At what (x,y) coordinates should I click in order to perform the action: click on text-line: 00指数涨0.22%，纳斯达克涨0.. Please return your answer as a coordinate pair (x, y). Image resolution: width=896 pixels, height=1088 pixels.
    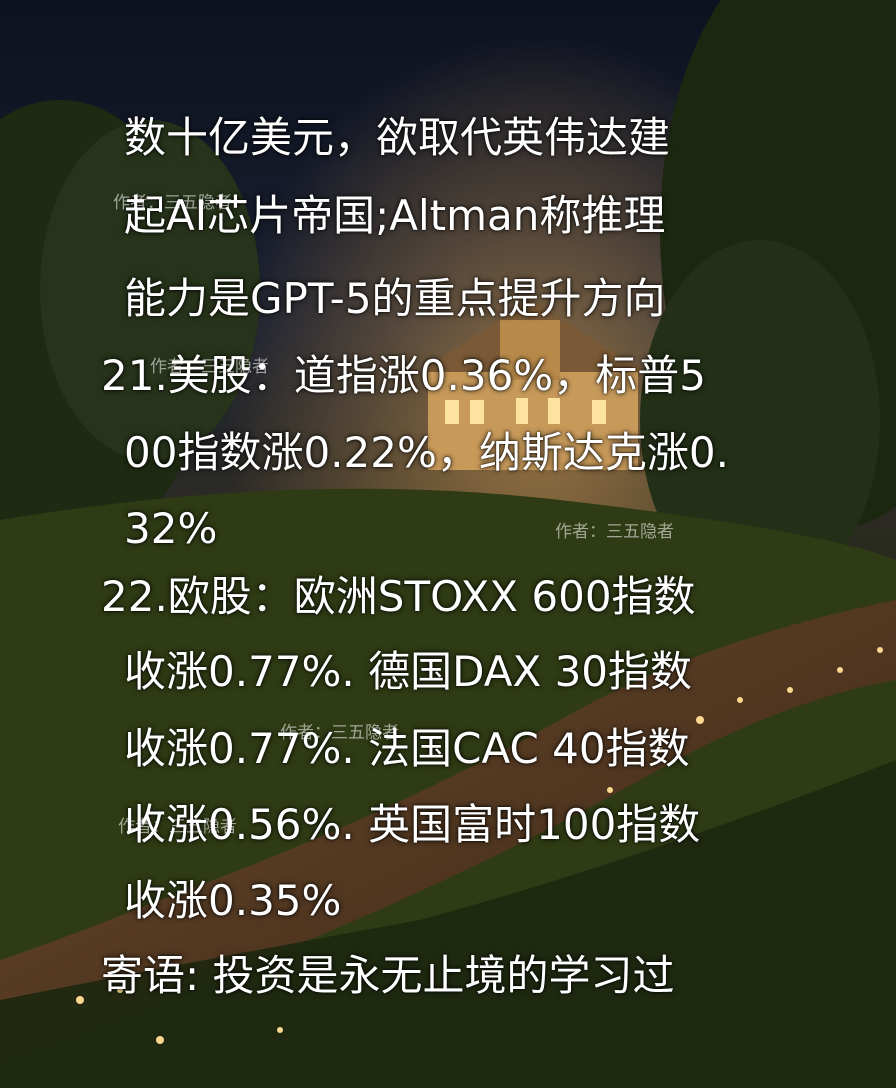
    Looking at the image, I should click on (426, 452).